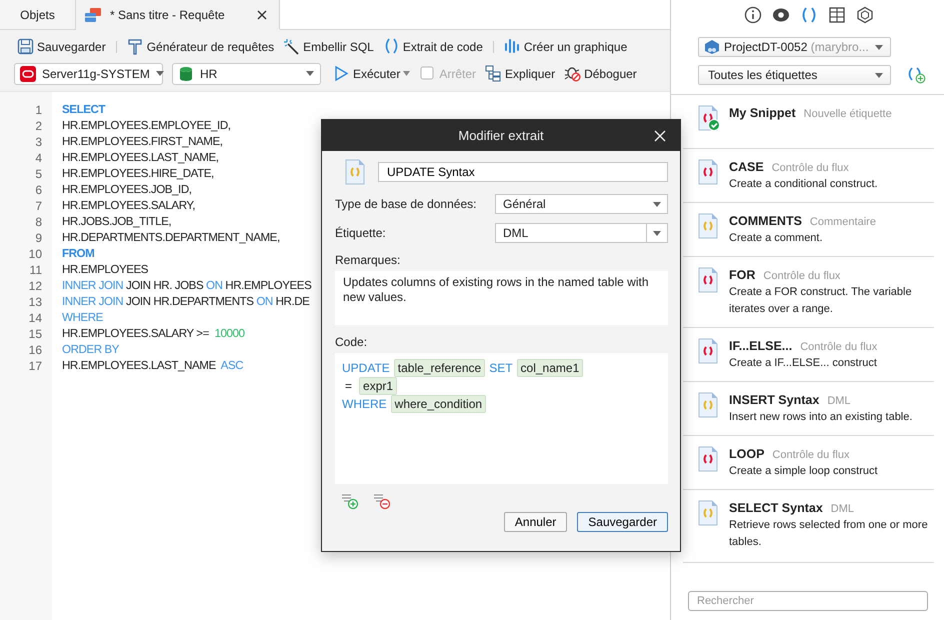 The height and width of the screenshot is (620, 944). I want to click on snippet-item: FOR Contrôle du flux Create a FOR construct. The variable iterates over a range., so click(808, 292).